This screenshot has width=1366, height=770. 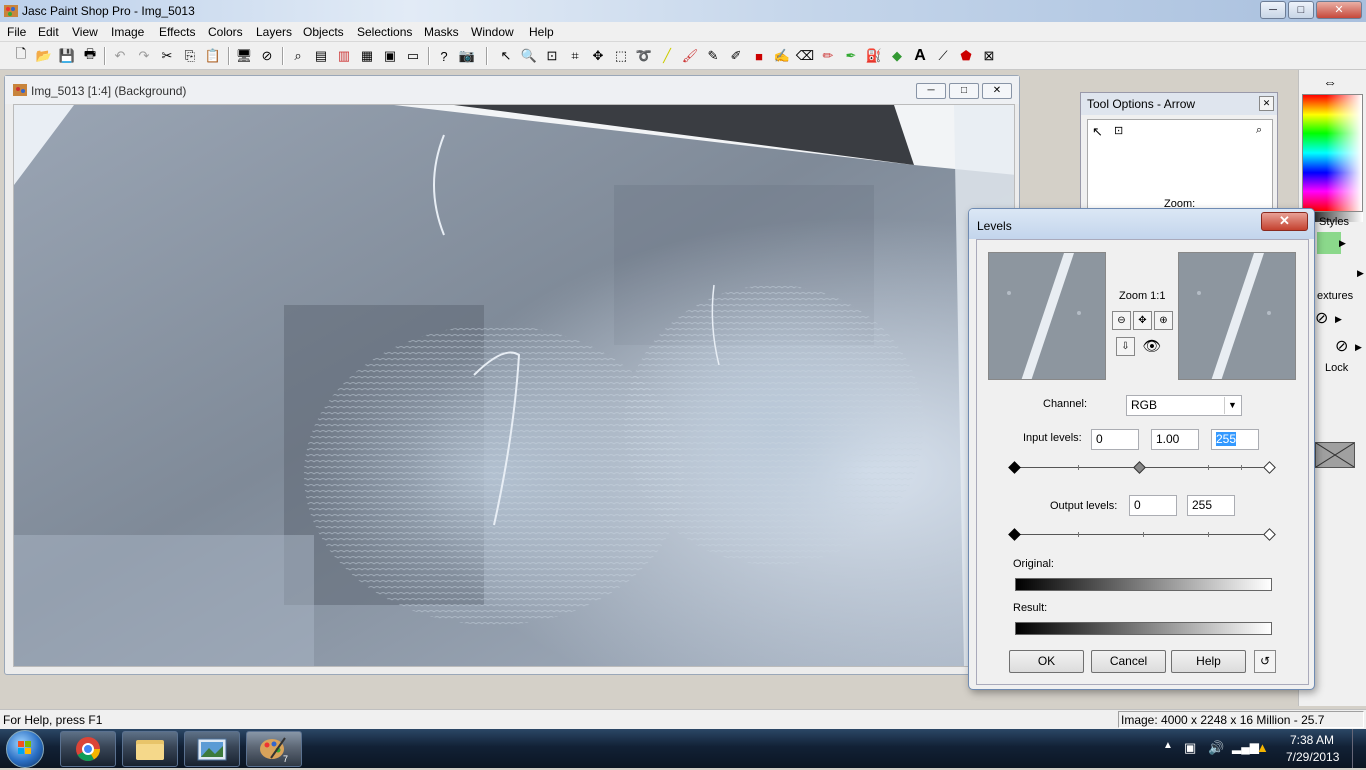 What do you see at coordinates (85, 32) in the screenshot?
I see `menu-view: View` at bounding box center [85, 32].